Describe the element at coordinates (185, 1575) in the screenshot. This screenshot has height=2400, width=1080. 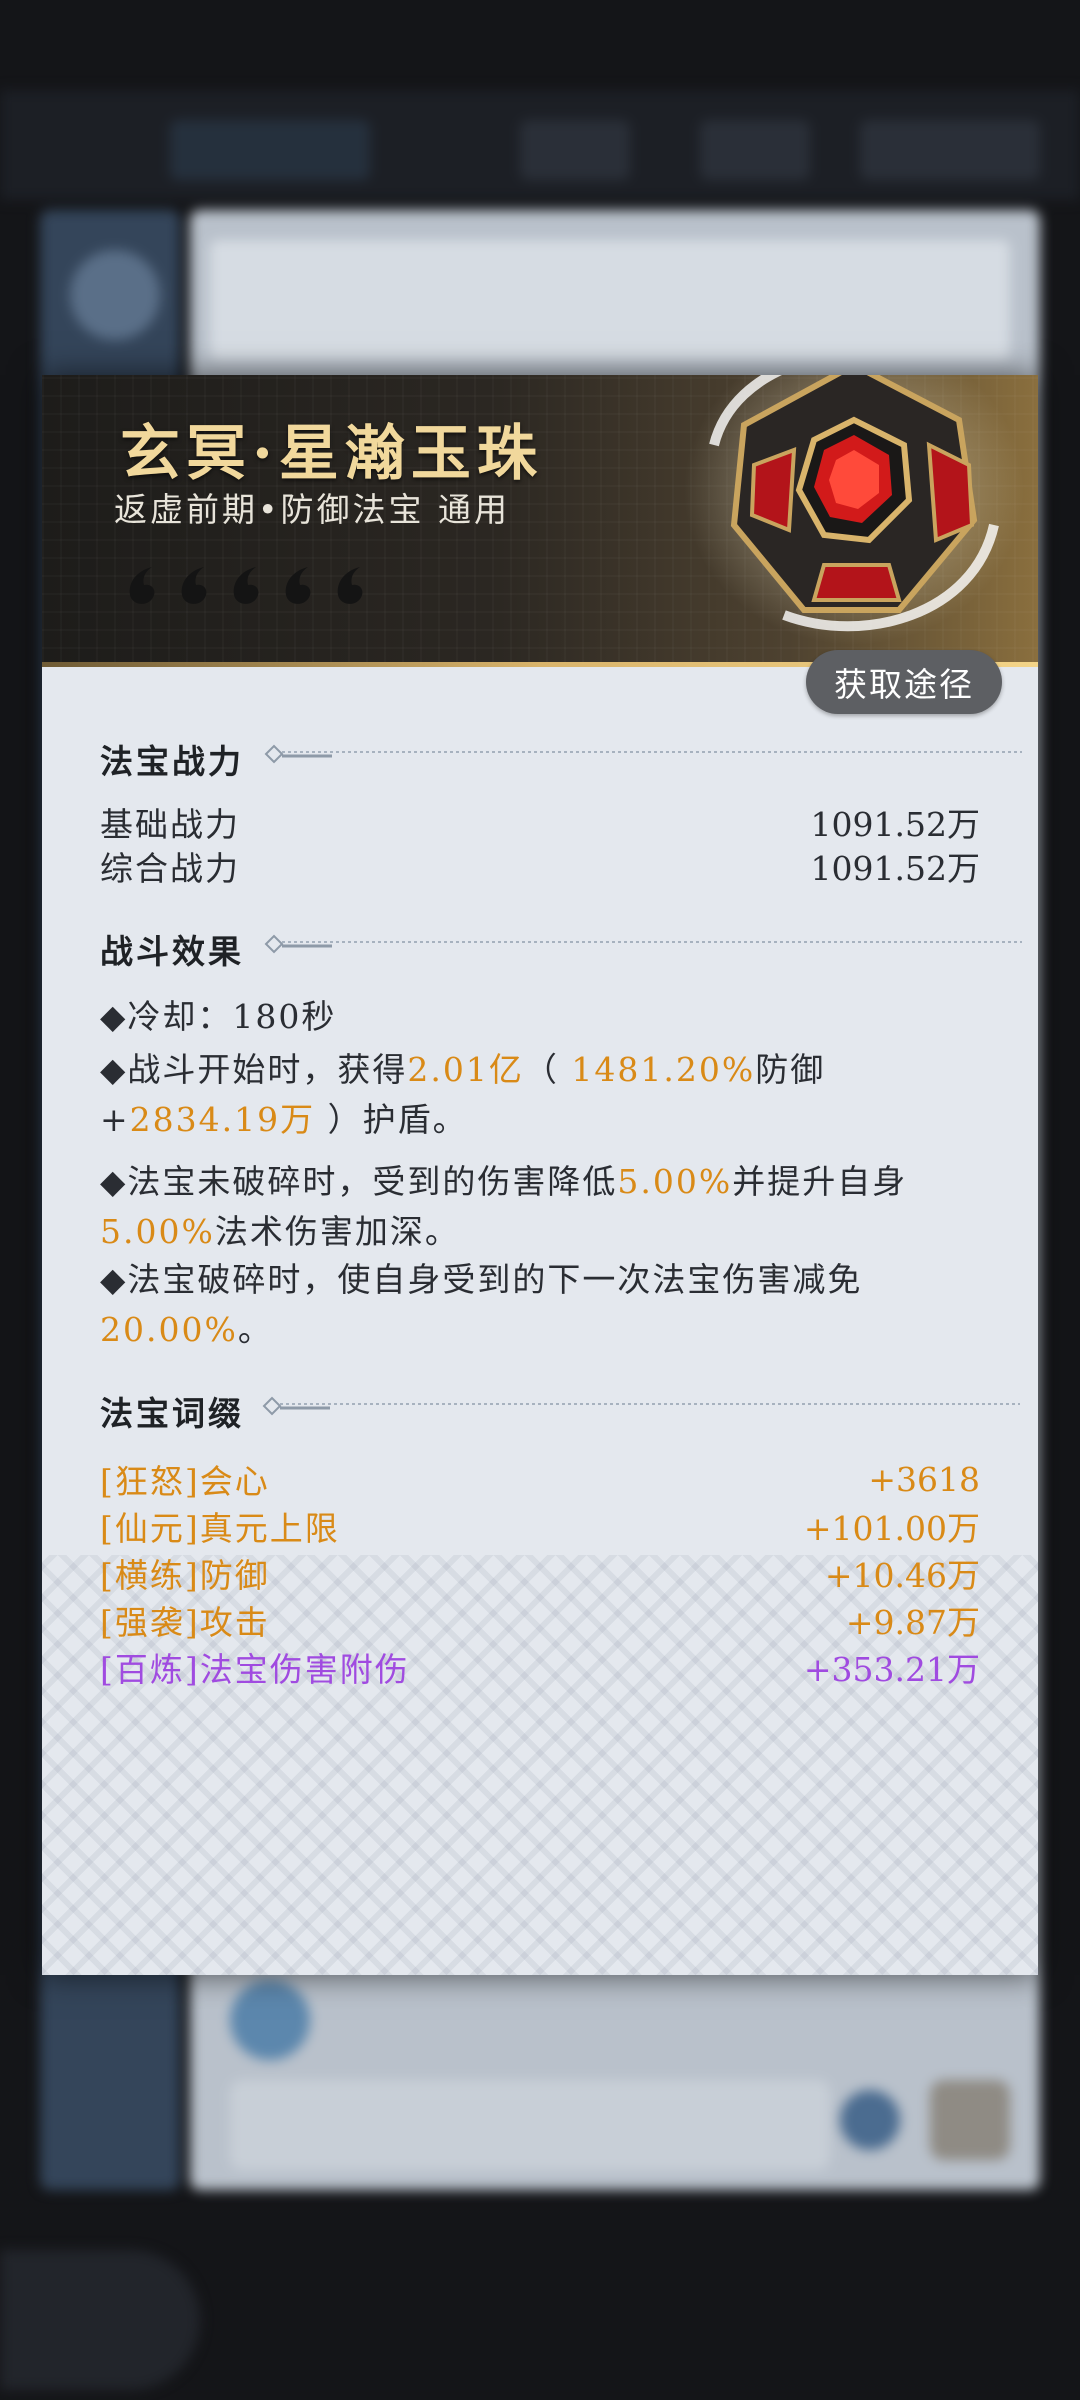
I see `affix-label: [横练]防御` at that location.